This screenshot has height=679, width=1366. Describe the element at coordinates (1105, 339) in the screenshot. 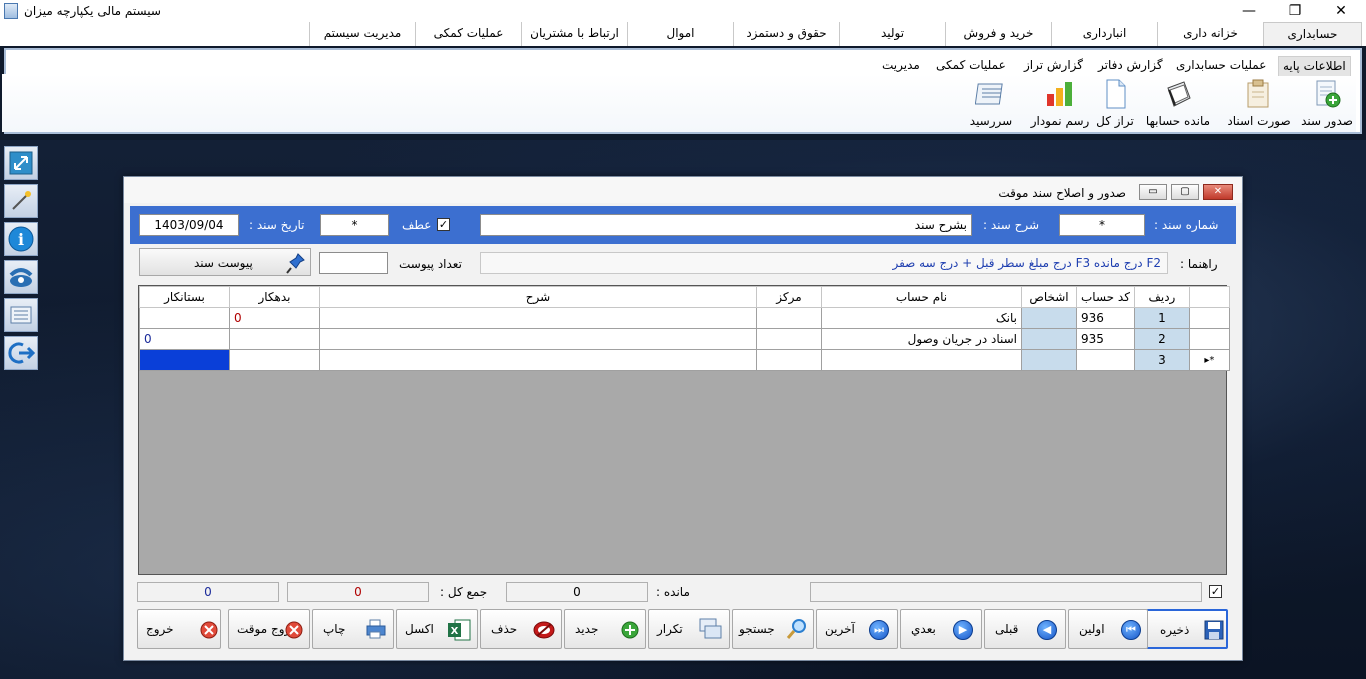

I see `cell-account-code: 935` at that location.